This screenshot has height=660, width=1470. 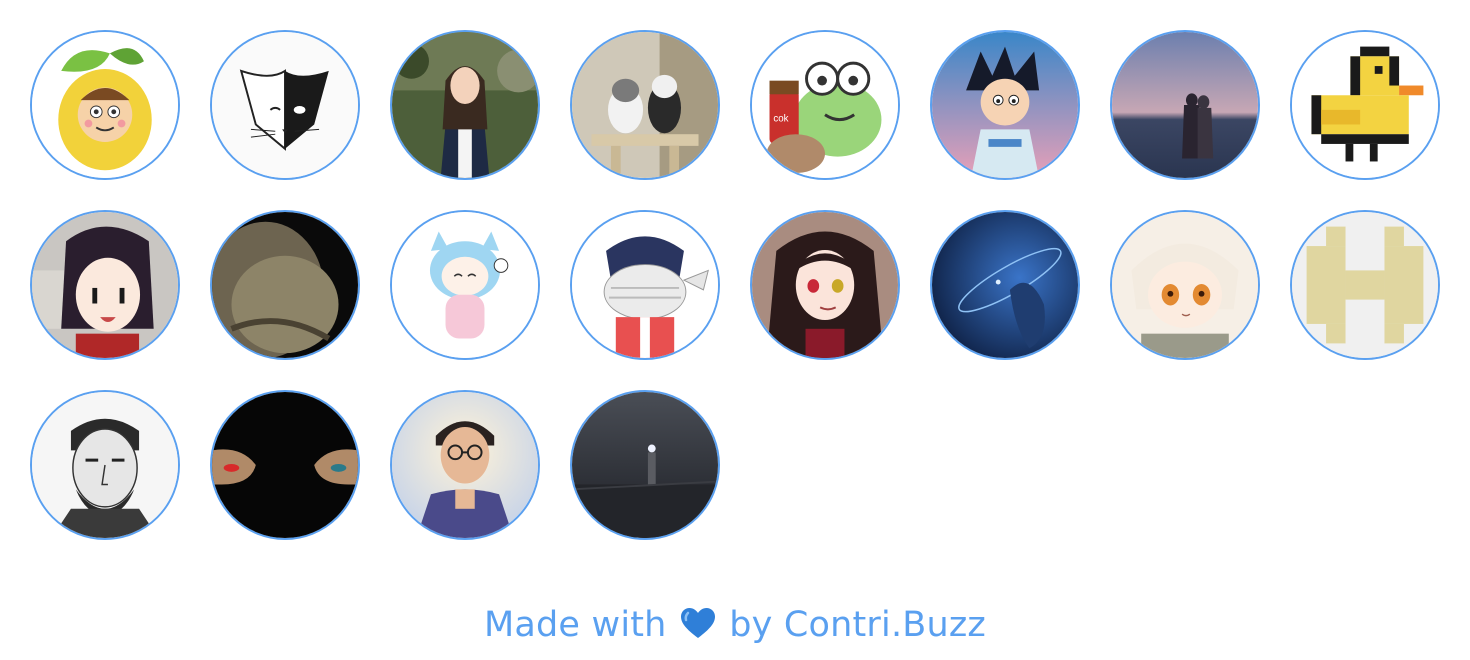 I want to click on contributor-avatar-anime-girl-red-eyes, so click(x=825, y=285).